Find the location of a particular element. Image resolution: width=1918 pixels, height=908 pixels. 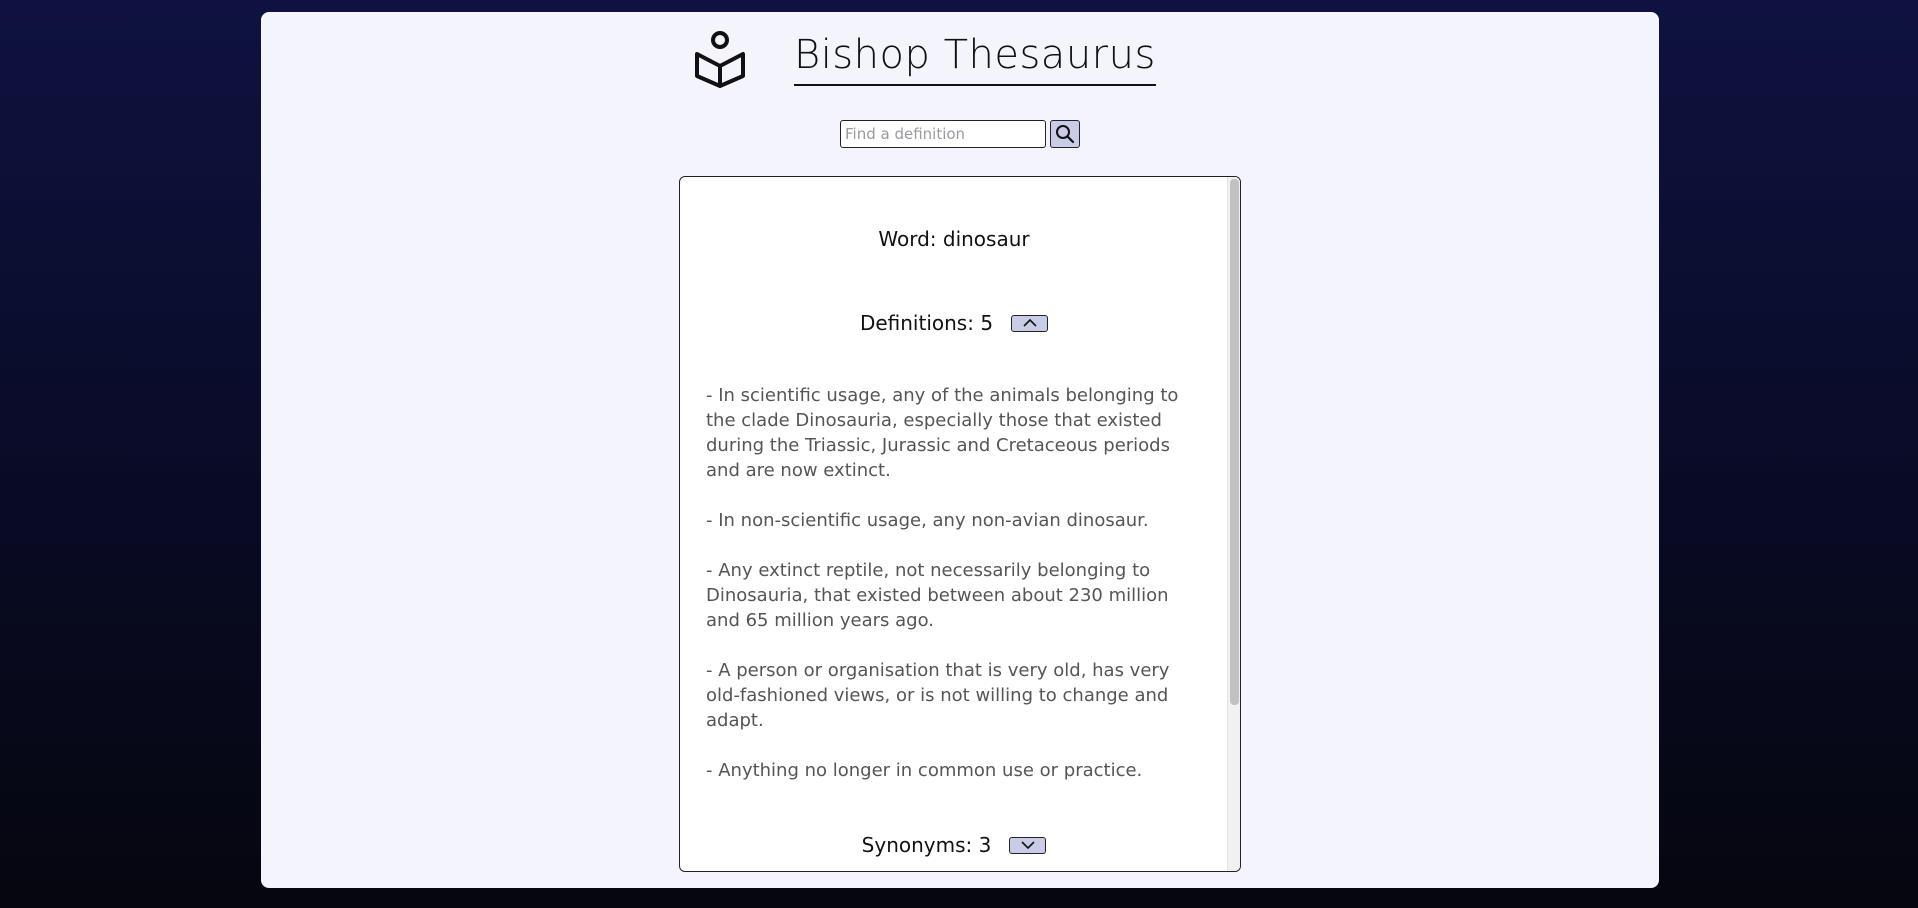

definitions-count-label: Definitions: 5 is located at coordinates (926, 323).